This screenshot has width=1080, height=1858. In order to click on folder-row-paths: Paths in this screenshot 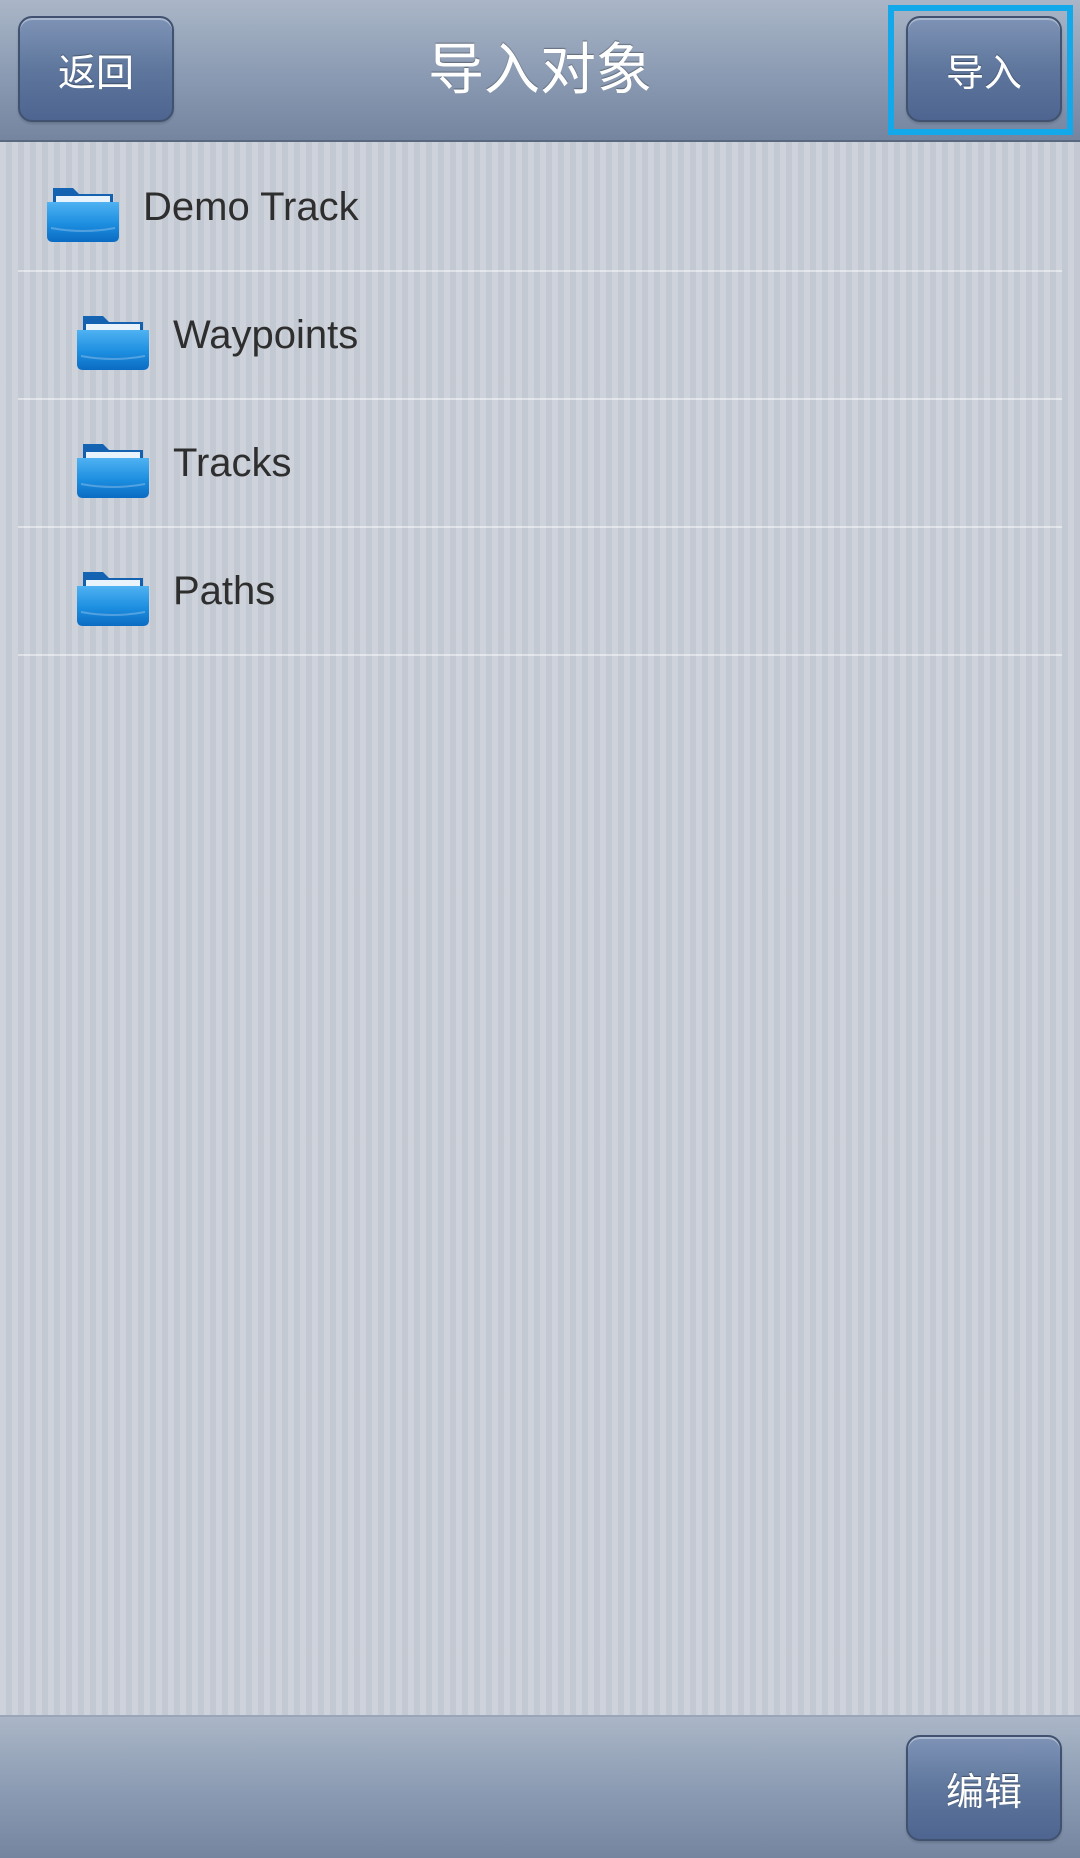, I will do `click(540, 592)`.